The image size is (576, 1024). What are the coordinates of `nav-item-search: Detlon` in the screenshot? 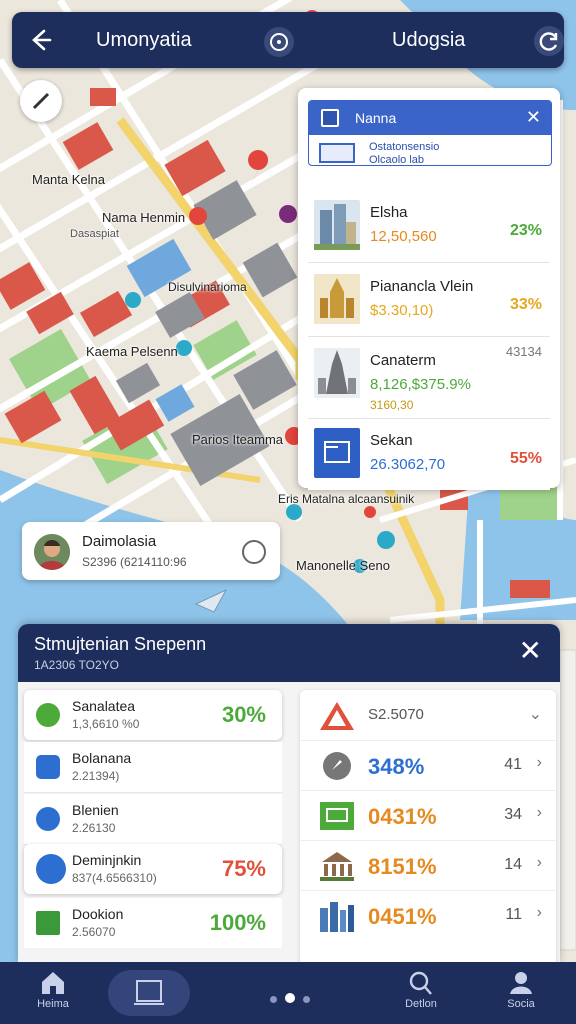 It's located at (421, 989).